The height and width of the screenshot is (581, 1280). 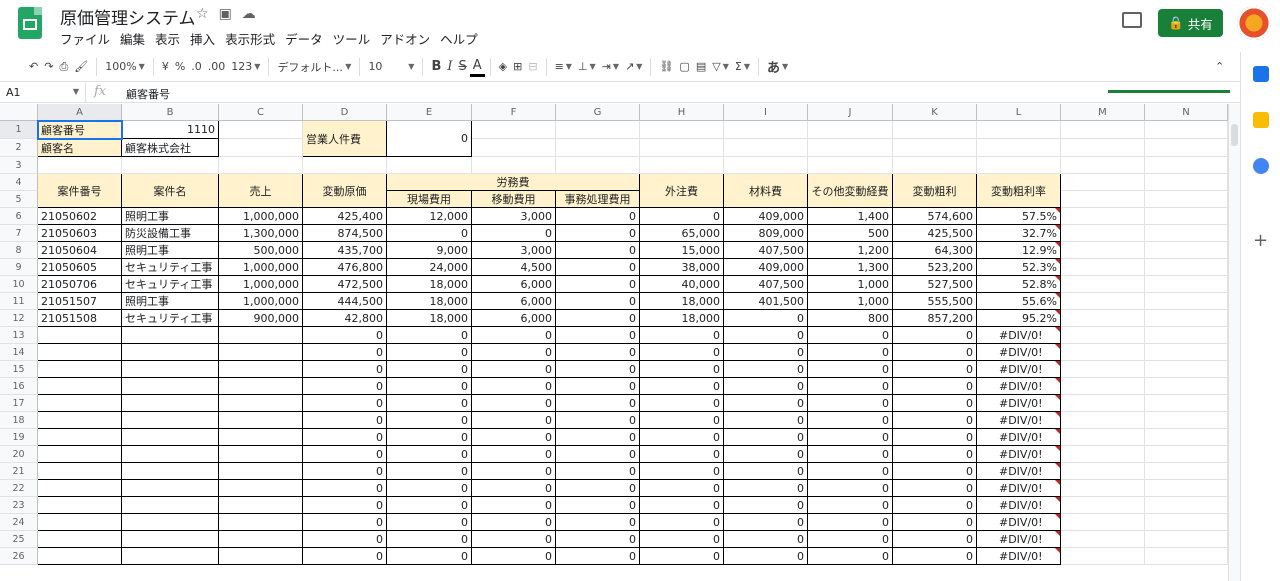 I want to click on cell-row16-colE: 0, so click(x=429, y=386).